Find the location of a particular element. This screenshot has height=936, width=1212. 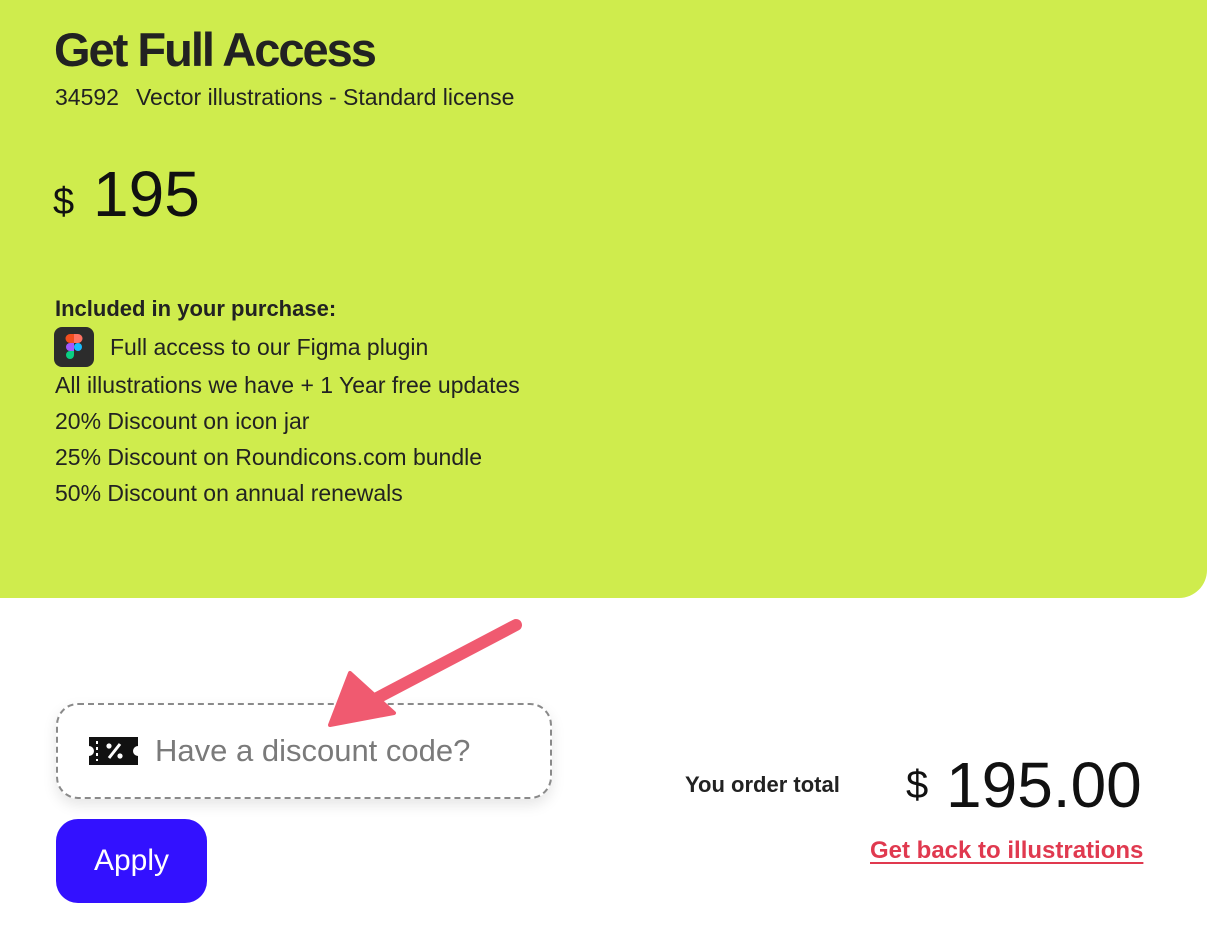

order-total-label: You order total is located at coordinates (762, 784).